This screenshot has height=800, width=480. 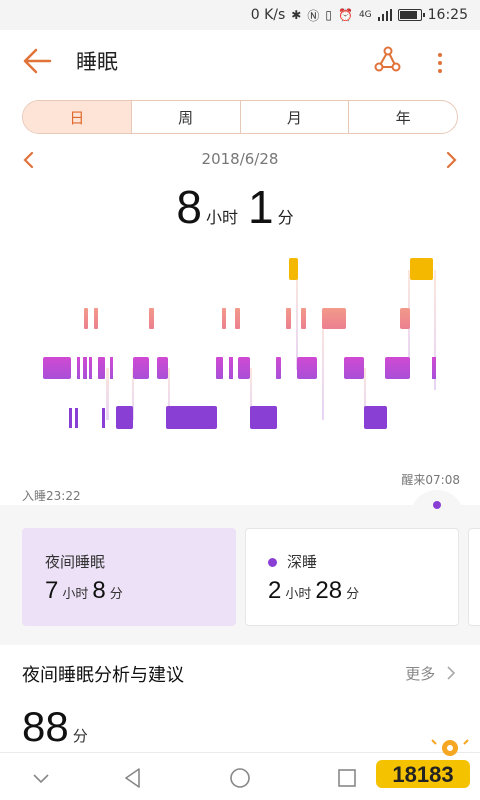 What do you see at coordinates (293, 269) in the screenshot?
I see `awake-segment` at bounding box center [293, 269].